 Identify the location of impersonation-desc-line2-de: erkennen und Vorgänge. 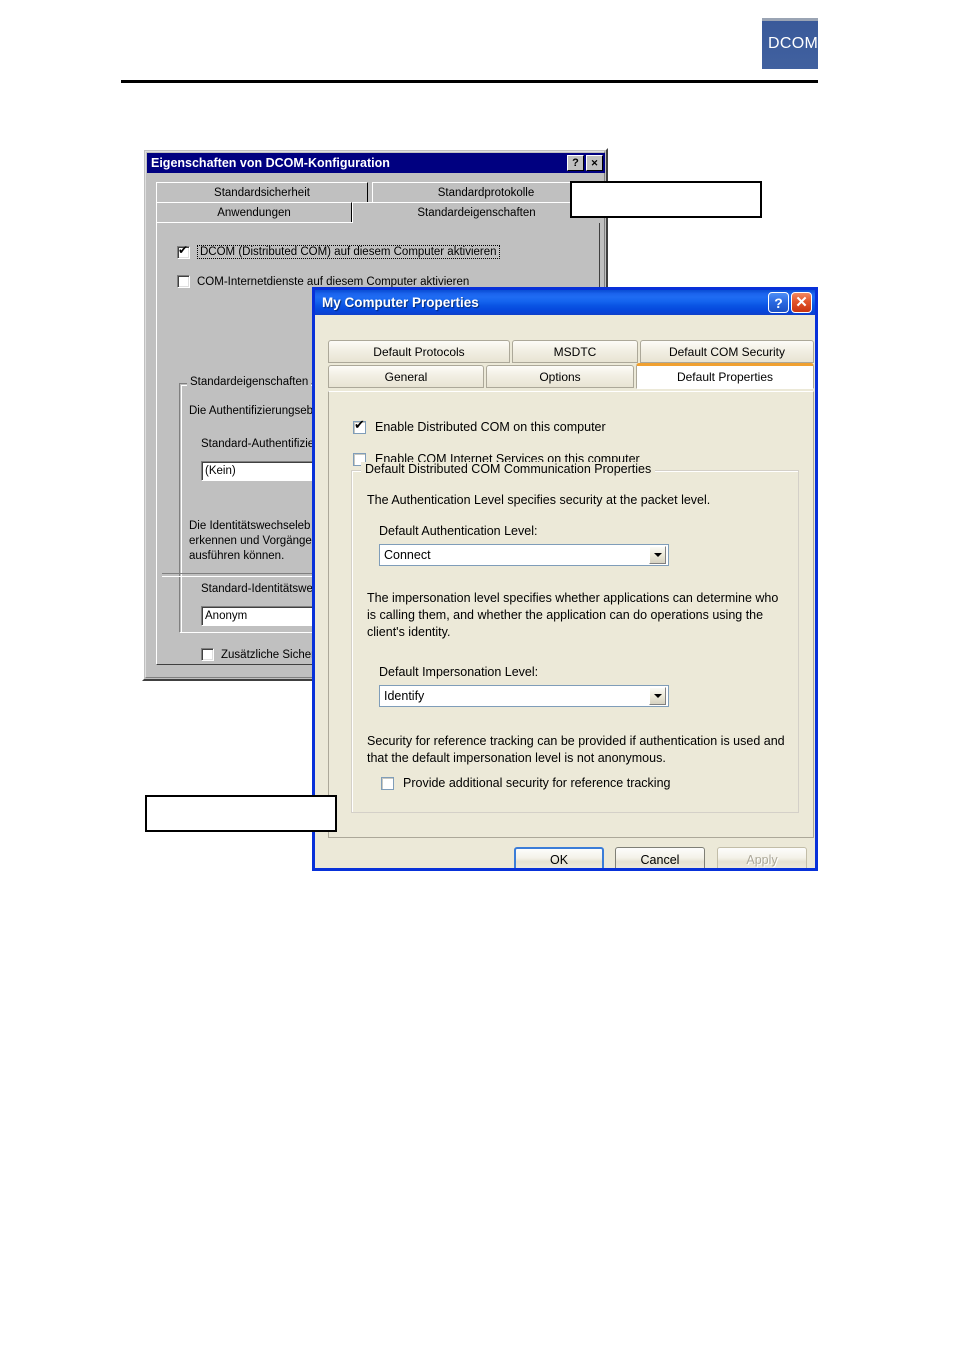
(250, 541).